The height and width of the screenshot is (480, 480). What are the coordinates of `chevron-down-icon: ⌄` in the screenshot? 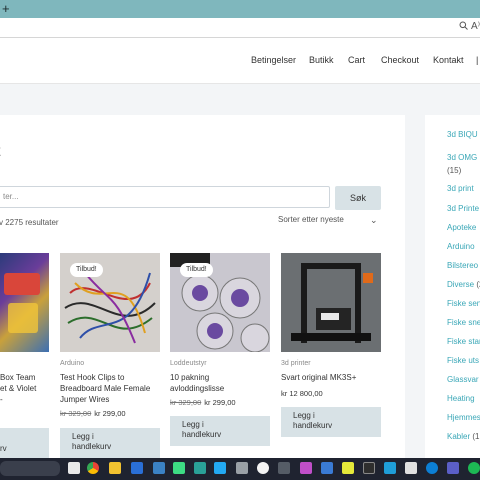 It's located at (374, 220).